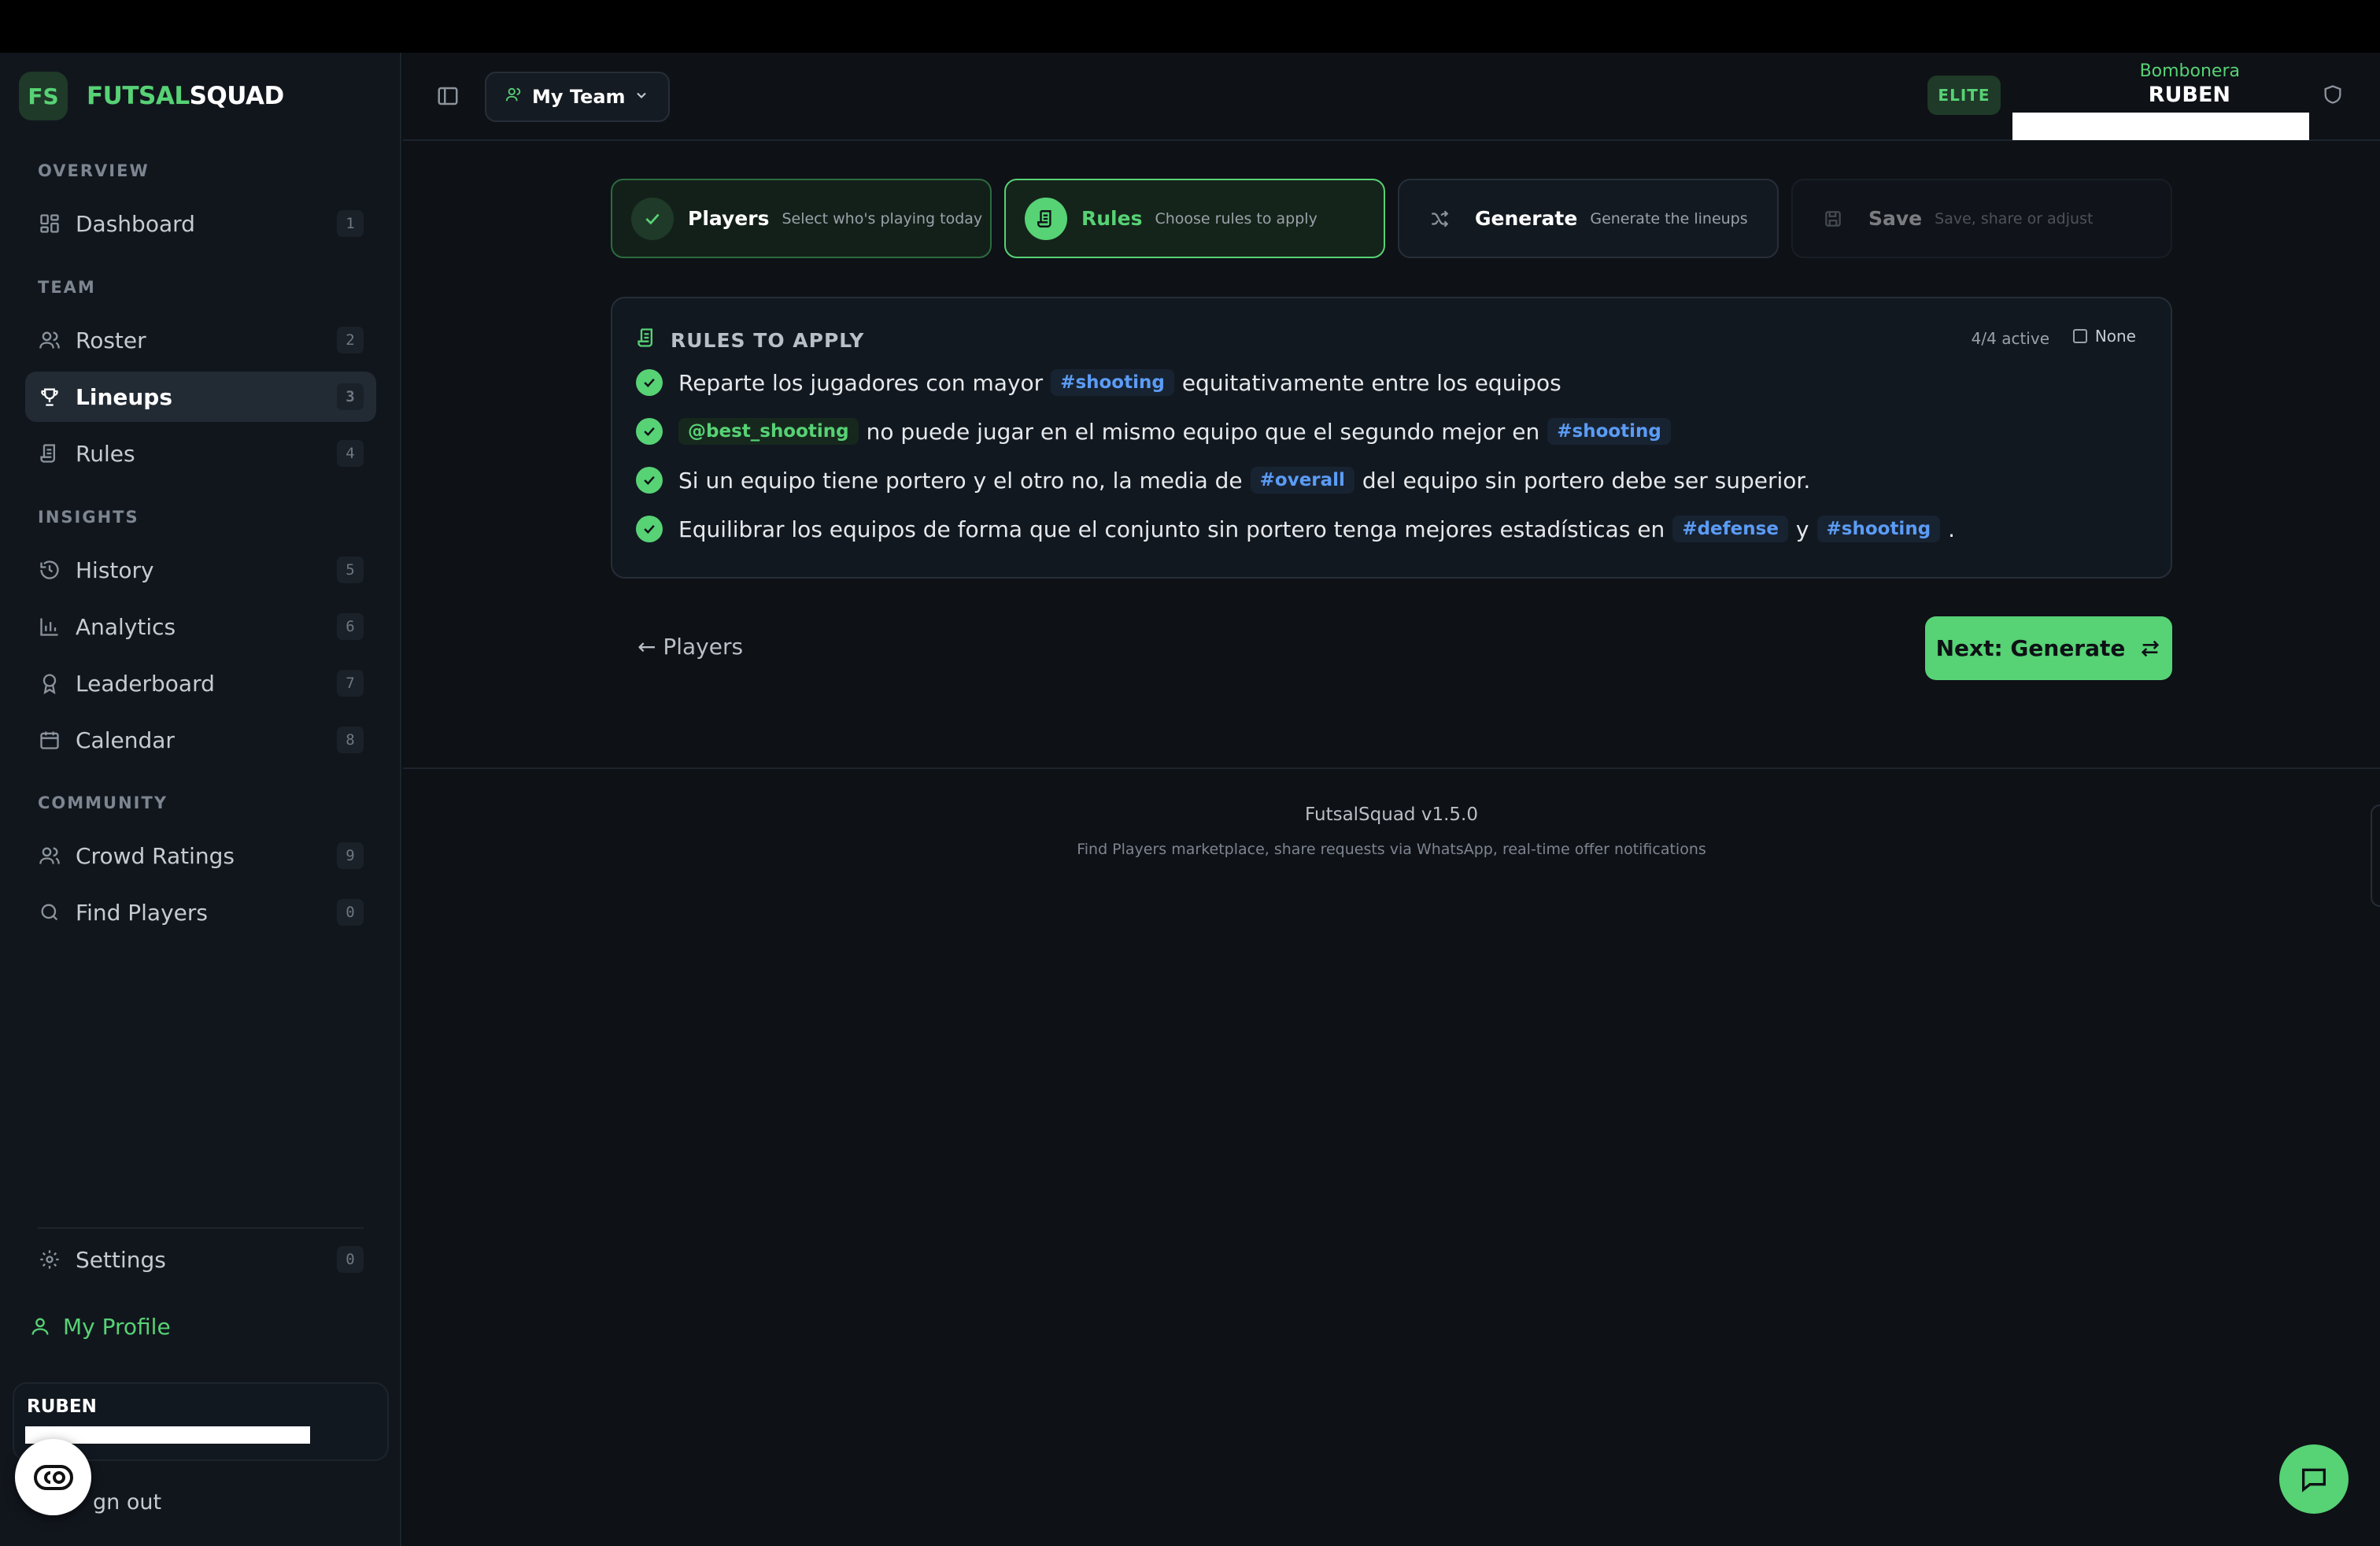 The height and width of the screenshot is (1546, 2380). I want to click on sidebar-item-dashboard: Dashboard 1, so click(200, 224).